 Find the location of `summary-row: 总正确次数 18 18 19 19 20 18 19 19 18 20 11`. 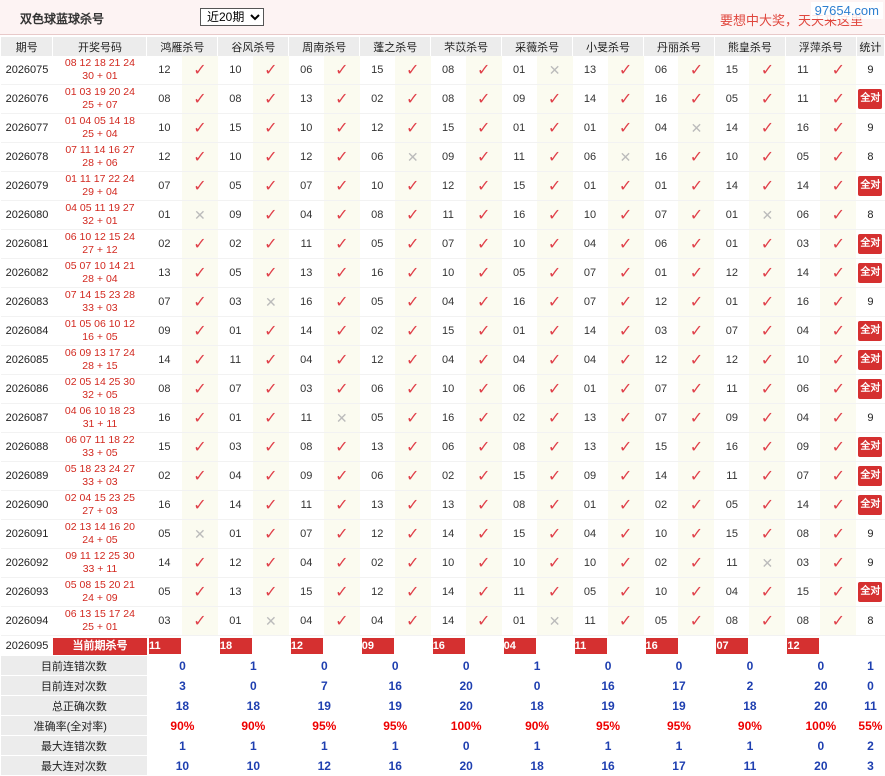

summary-row: 总正确次数 18 18 19 19 20 18 19 19 18 20 11 is located at coordinates (443, 705).